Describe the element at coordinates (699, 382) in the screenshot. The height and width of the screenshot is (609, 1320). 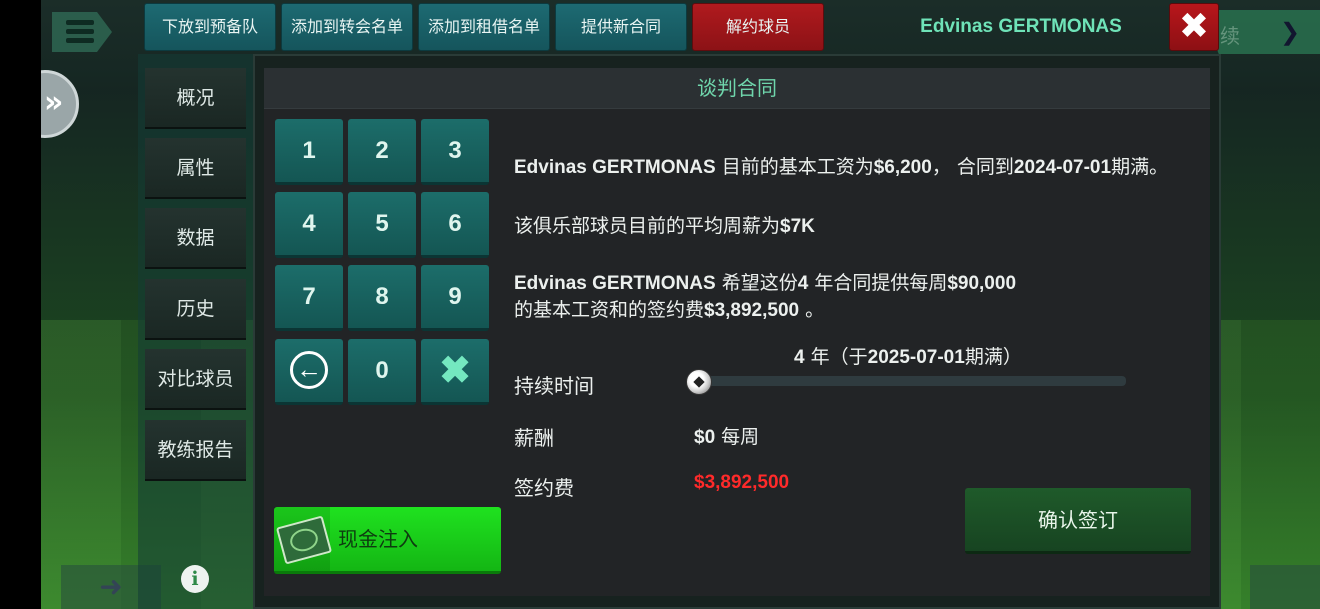
I see `soccer-ball-slider-handle-icon` at that location.